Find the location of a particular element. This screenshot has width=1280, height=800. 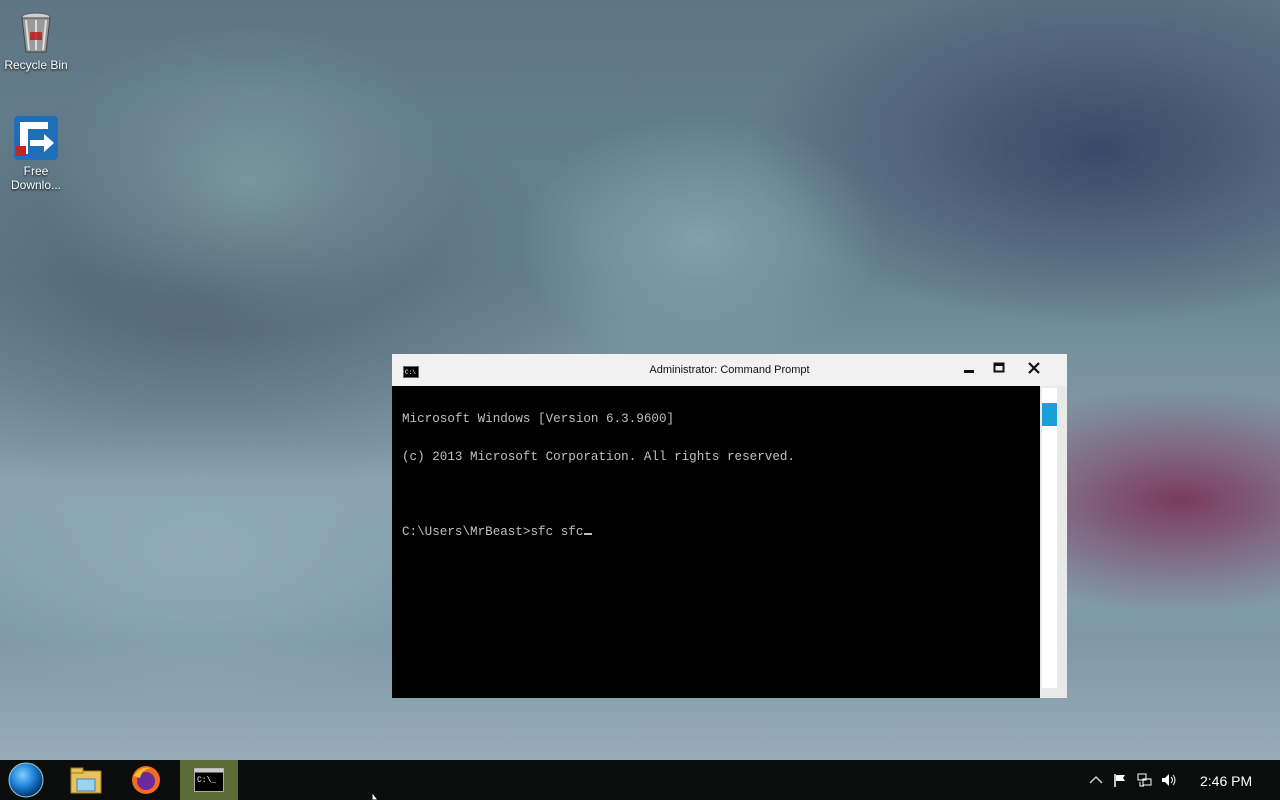

maximize-icon is located at coordinates (999, 367).